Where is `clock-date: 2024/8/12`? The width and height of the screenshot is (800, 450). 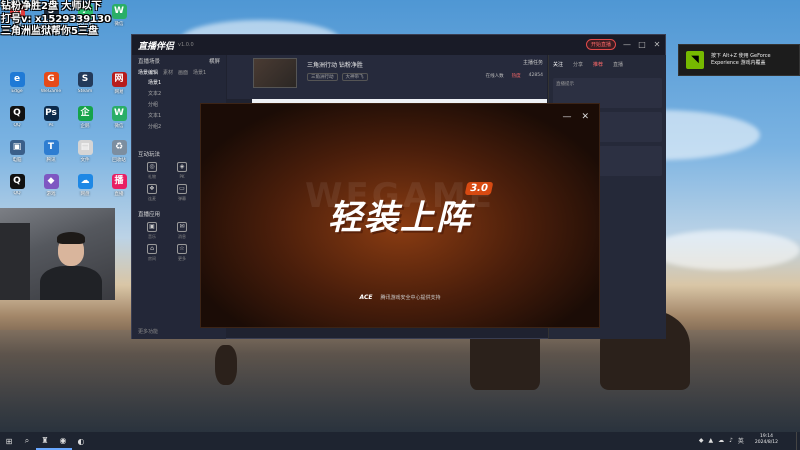 clock-date: 2024/8/12 is located at coordinates (766, 442).